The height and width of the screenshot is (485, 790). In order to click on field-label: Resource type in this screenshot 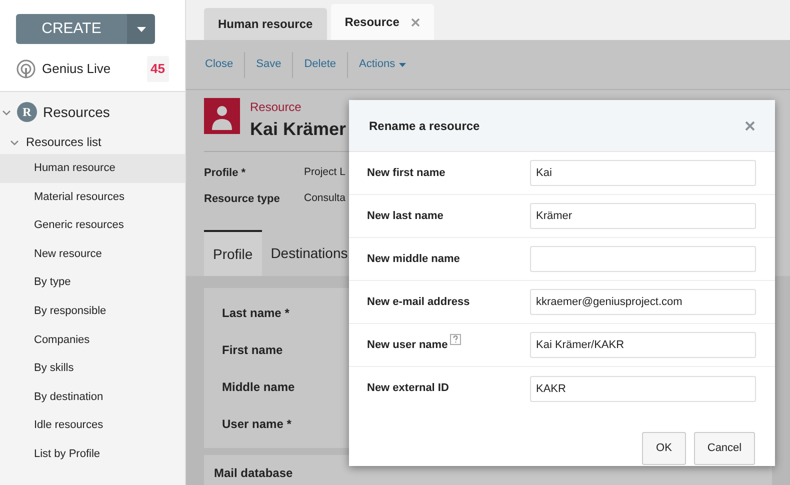, I will do `click(242, 198)`.